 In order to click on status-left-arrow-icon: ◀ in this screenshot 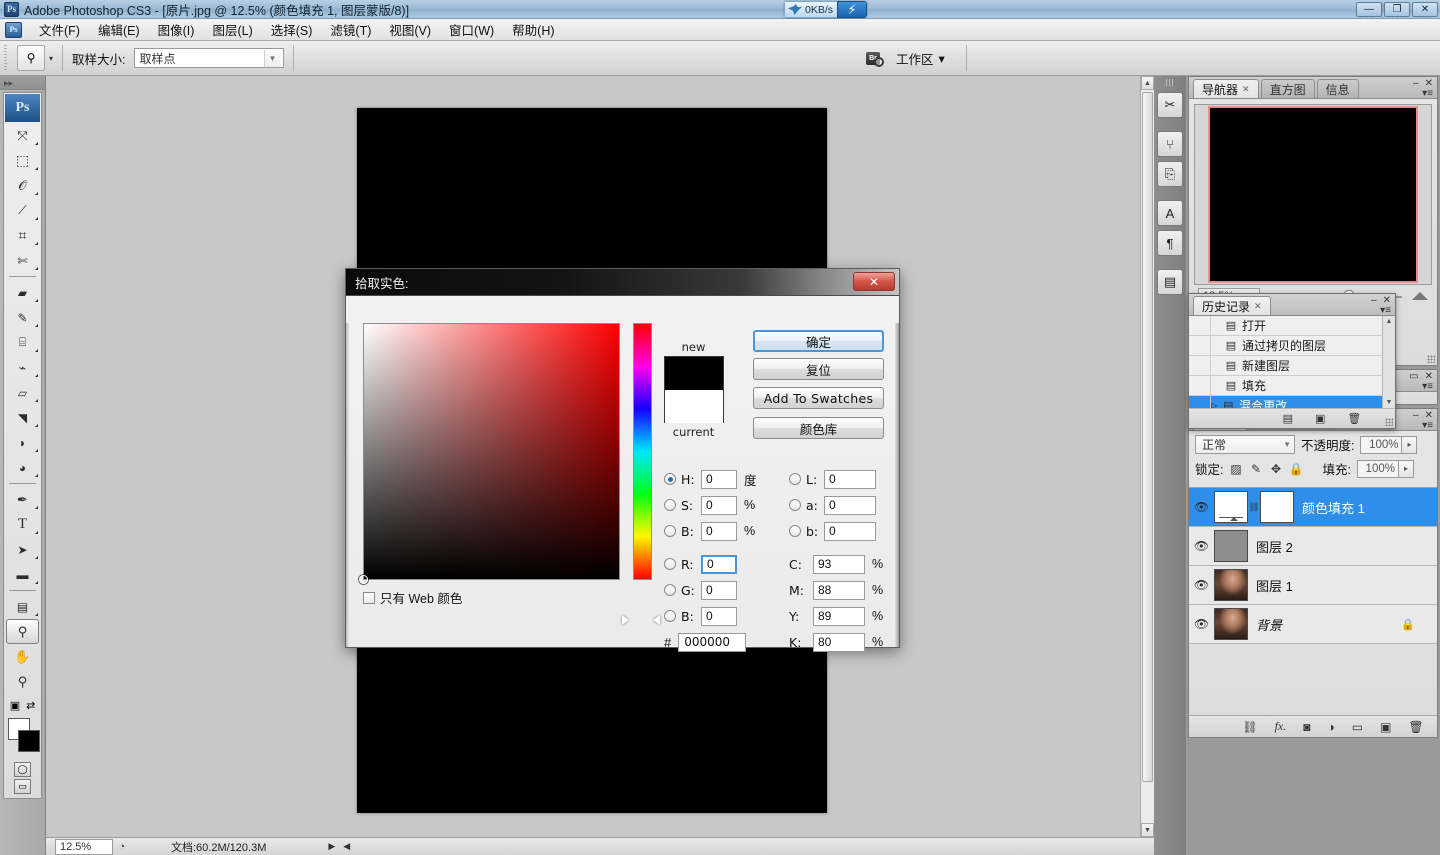, I will do `click(346, 846)`.